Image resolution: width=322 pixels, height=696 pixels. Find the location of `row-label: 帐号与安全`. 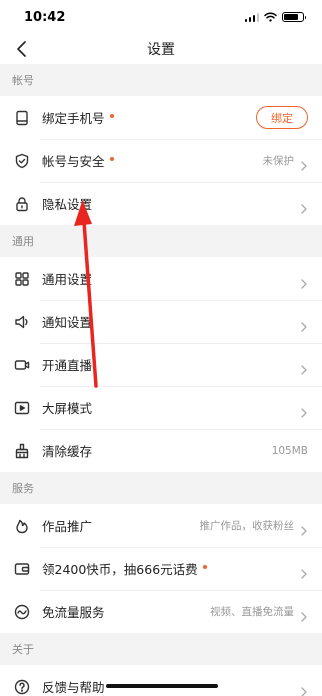

row-label: 帐号与安全 is located at coordinates (73, 161).